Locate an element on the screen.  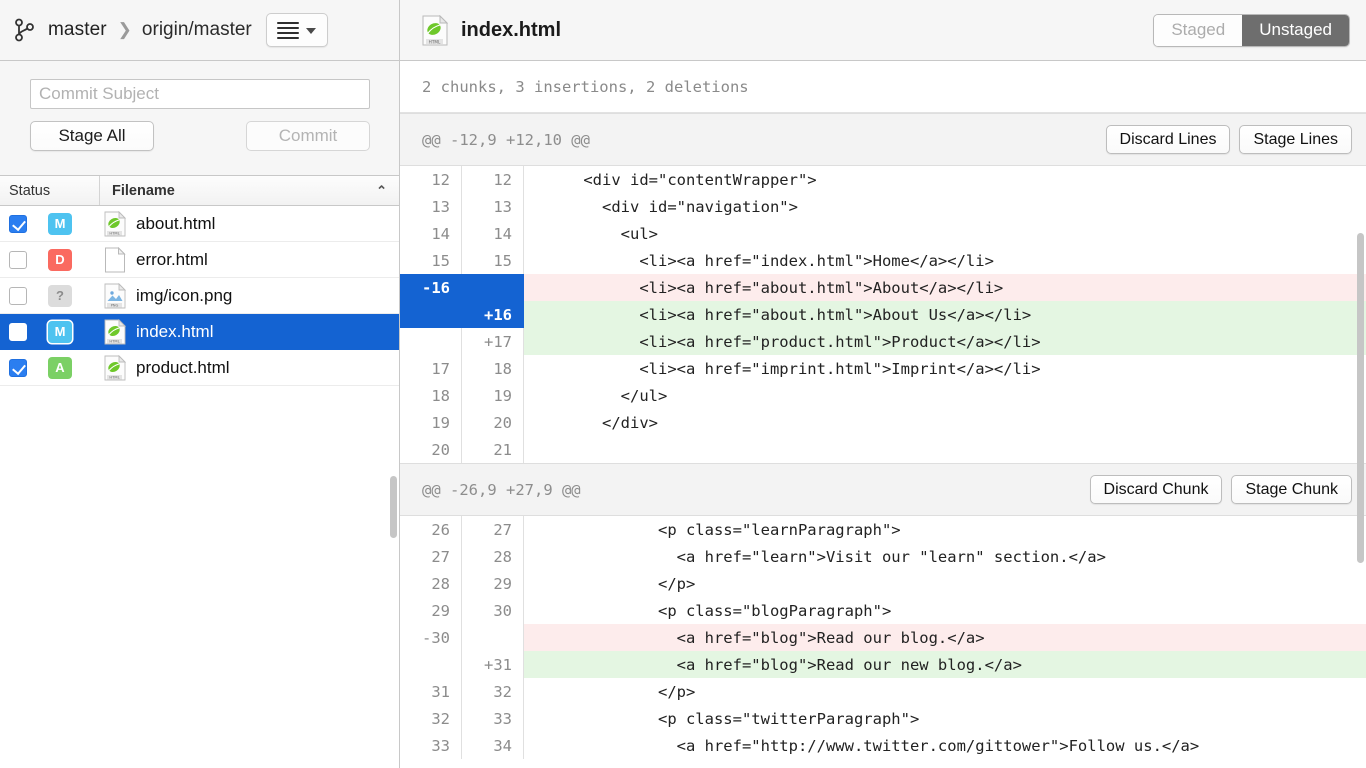
diff-line: 32 33 <p class="twitterParagraph"> is located at coordinates (883, 718).